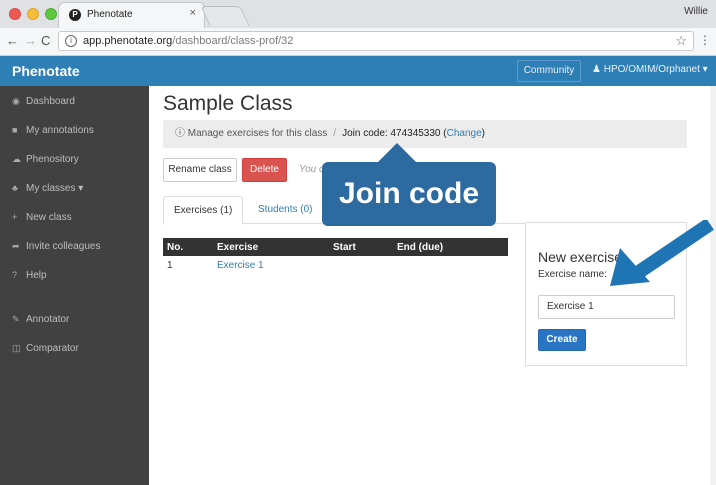 This screenshot has height=485, width=716. I want to click on sidebar-item-label: Invite colleagues, so click(63, 246).